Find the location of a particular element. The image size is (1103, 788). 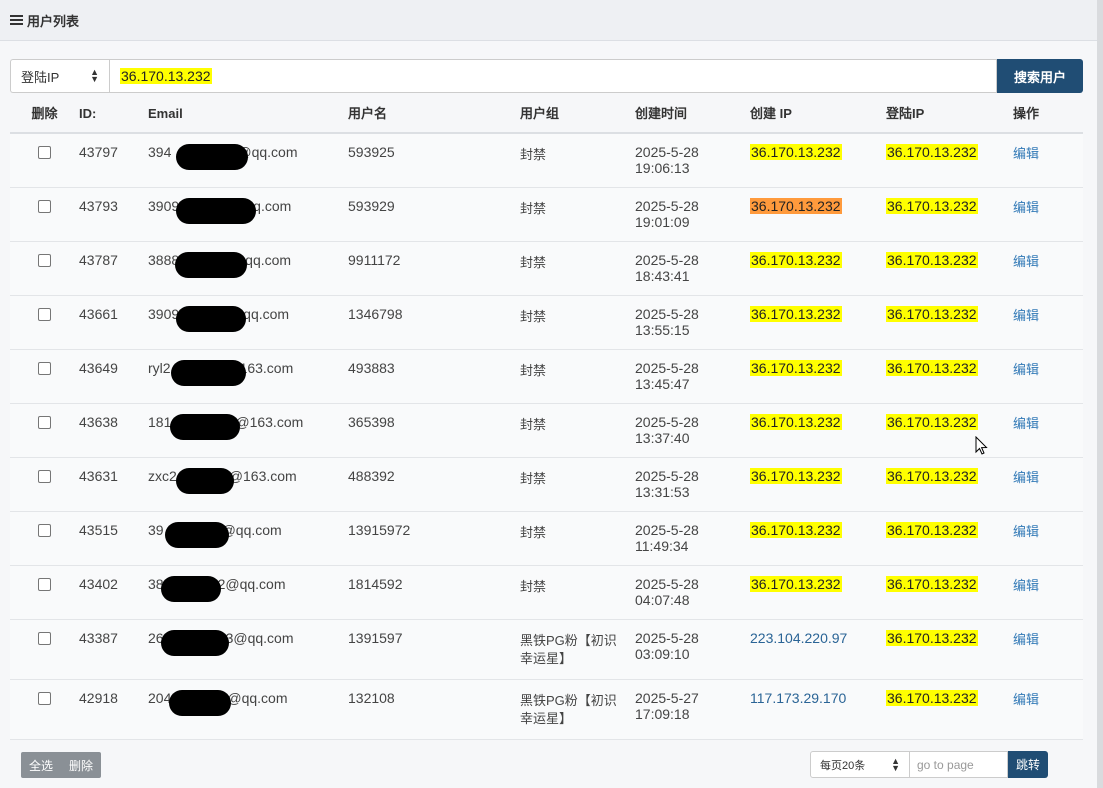

sort-arrows-icon: ▲ ▼ is located at coordinates (94, 75).